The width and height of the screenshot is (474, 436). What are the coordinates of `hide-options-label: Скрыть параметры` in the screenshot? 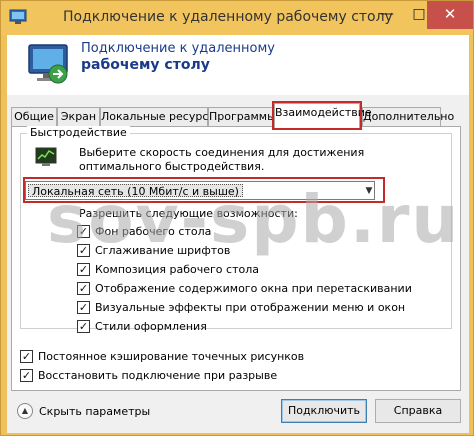 It's located at (95, 411).